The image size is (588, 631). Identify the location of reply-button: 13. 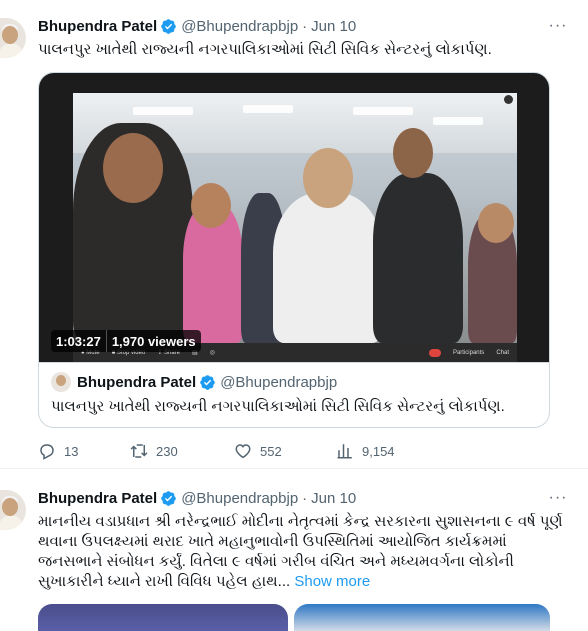
(58, 451).